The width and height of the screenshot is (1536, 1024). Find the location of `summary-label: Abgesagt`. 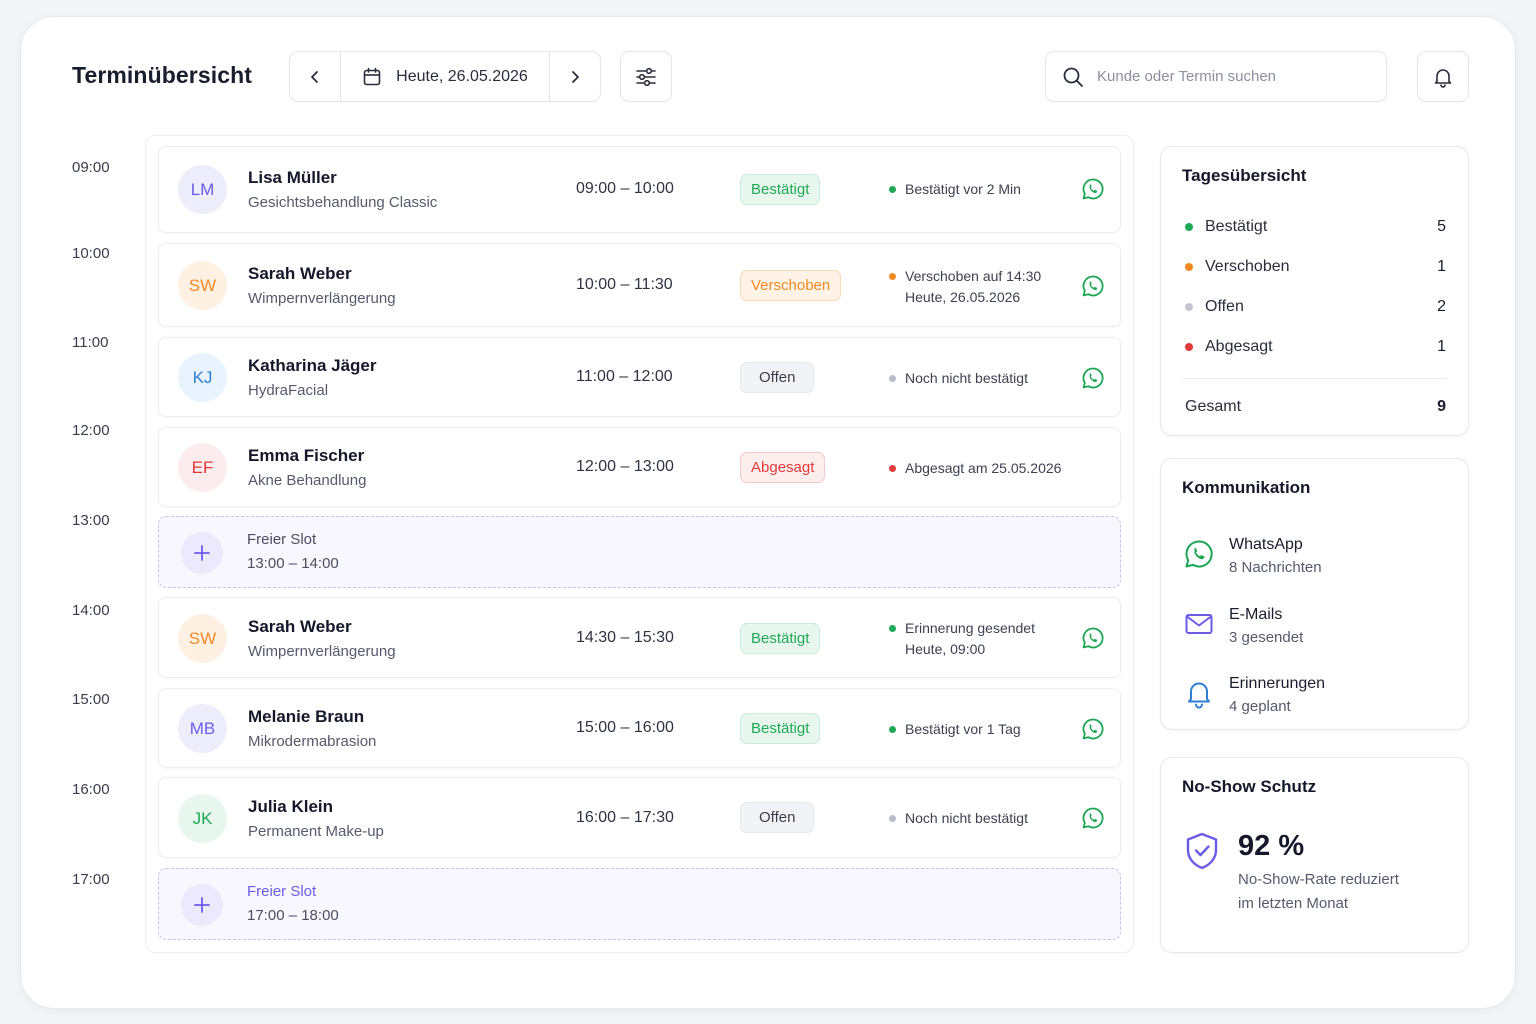

summary-label: Abgesagt is located at coordinates (1239, 346).